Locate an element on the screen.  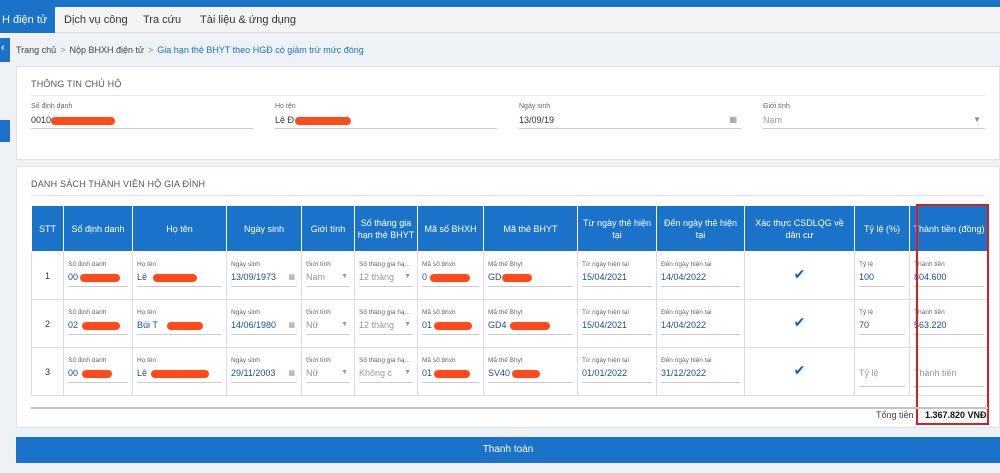
row-number: 2 is located at coordinates (47, 323).